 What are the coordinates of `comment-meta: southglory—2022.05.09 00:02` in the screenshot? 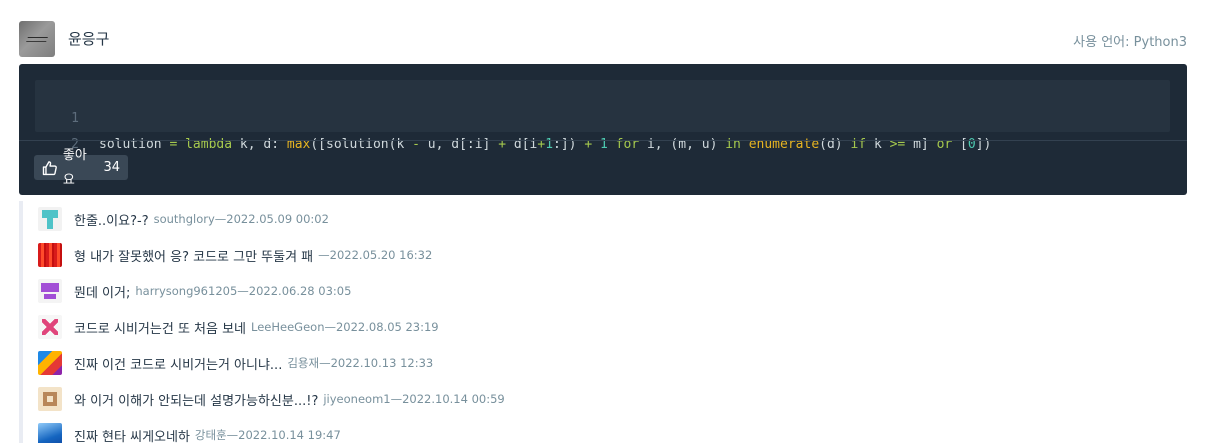 It's located at (241, 219).